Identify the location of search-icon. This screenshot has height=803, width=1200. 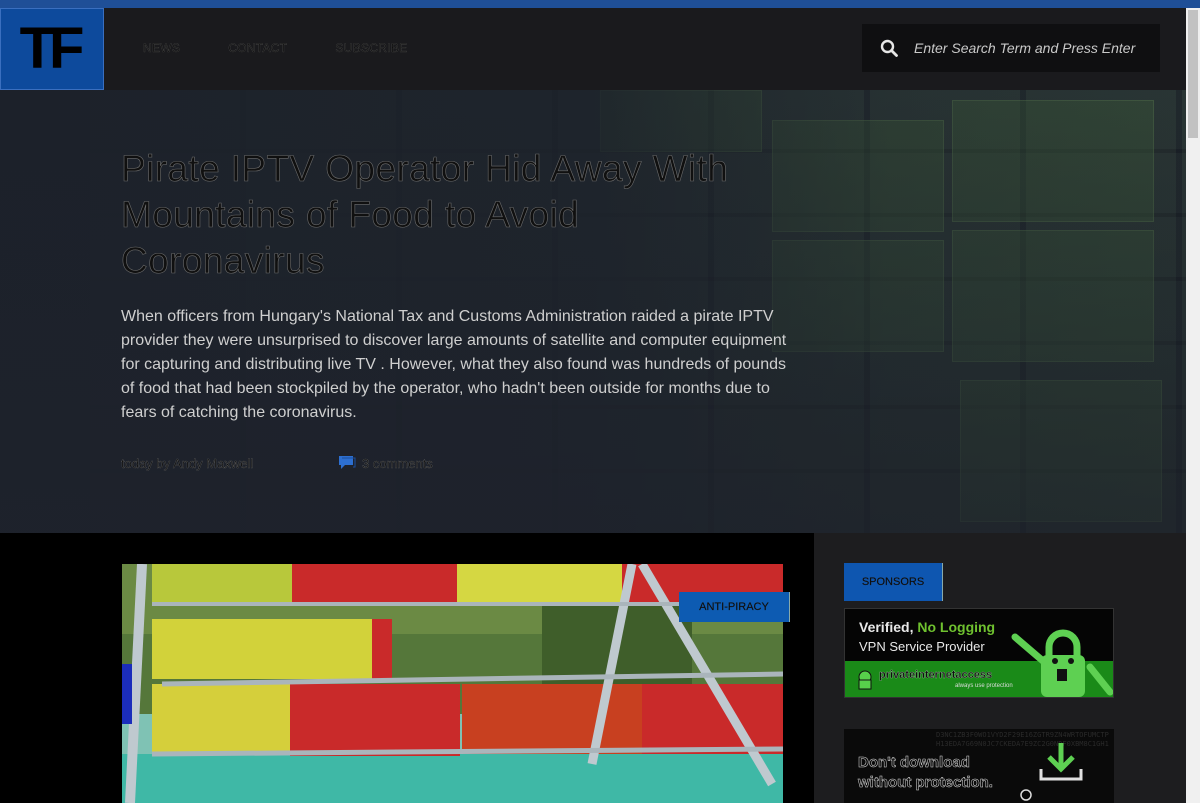
(889, 48).